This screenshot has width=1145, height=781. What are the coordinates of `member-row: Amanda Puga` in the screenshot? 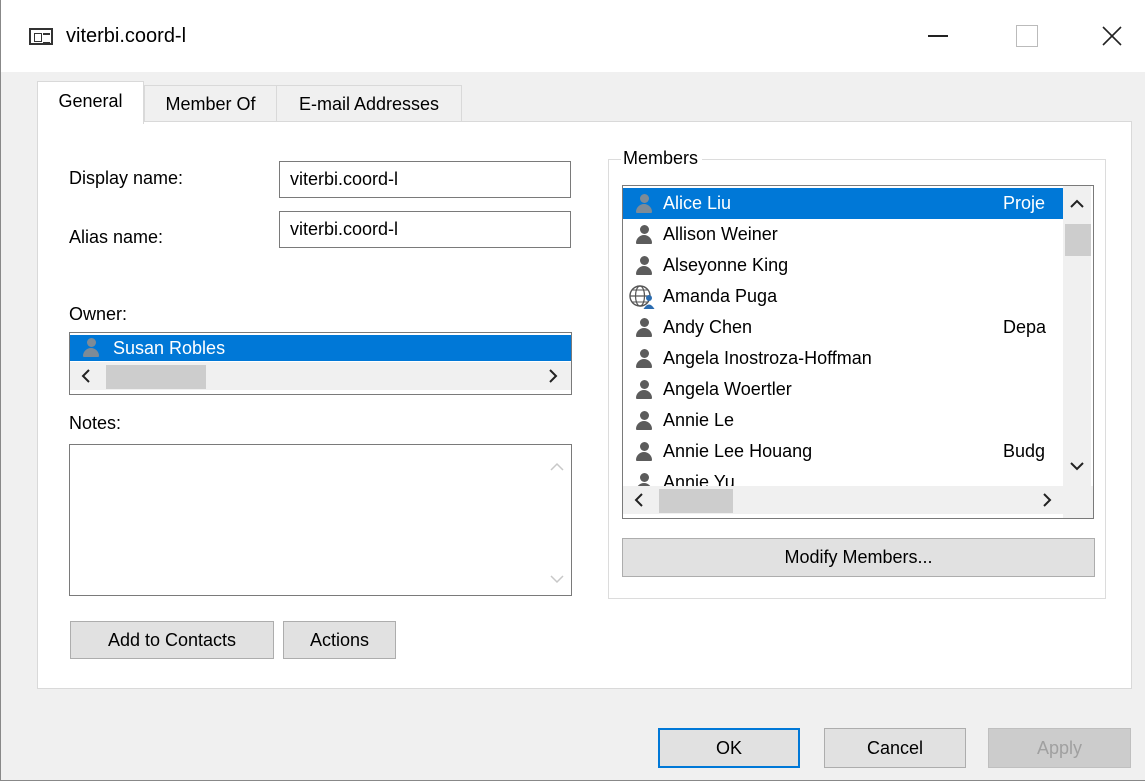 It's located at (843, 296).